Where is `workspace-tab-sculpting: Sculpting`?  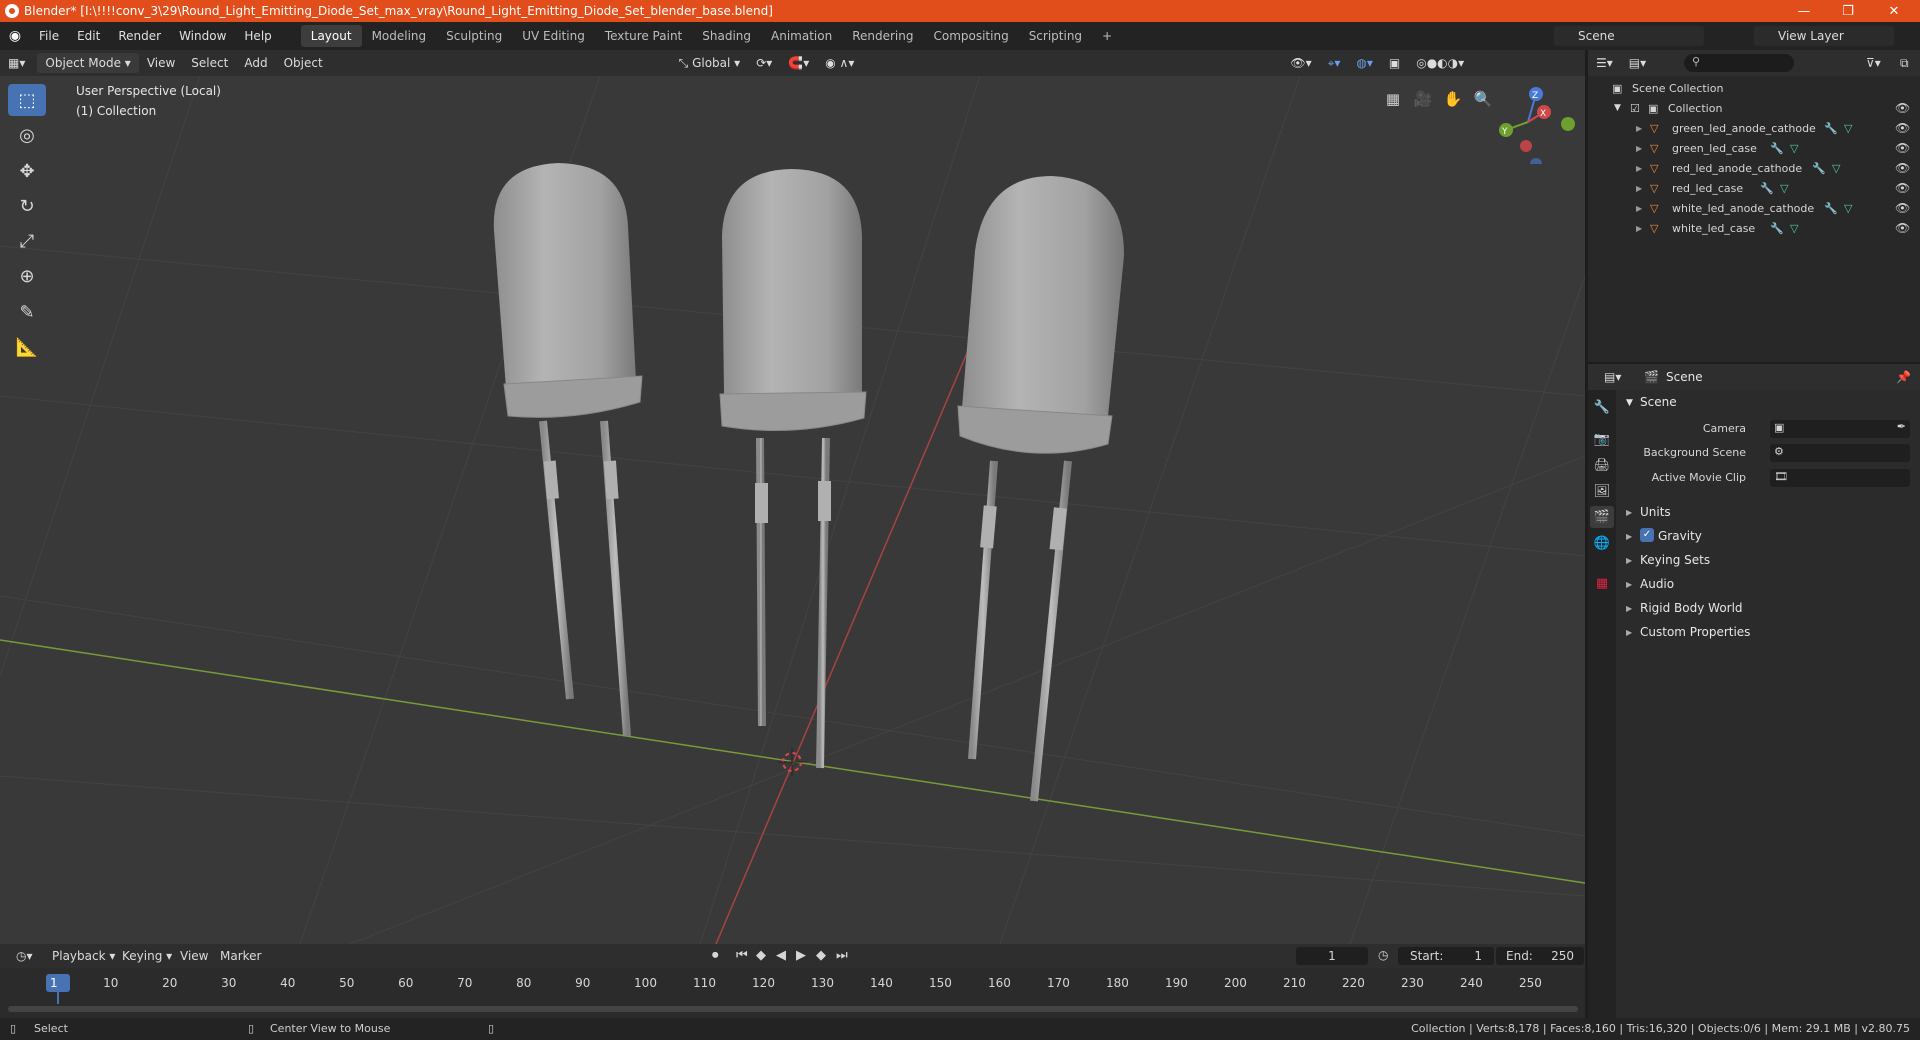
workspace-tab-sculpting: Sculpting is located at coordinates (474, 36).